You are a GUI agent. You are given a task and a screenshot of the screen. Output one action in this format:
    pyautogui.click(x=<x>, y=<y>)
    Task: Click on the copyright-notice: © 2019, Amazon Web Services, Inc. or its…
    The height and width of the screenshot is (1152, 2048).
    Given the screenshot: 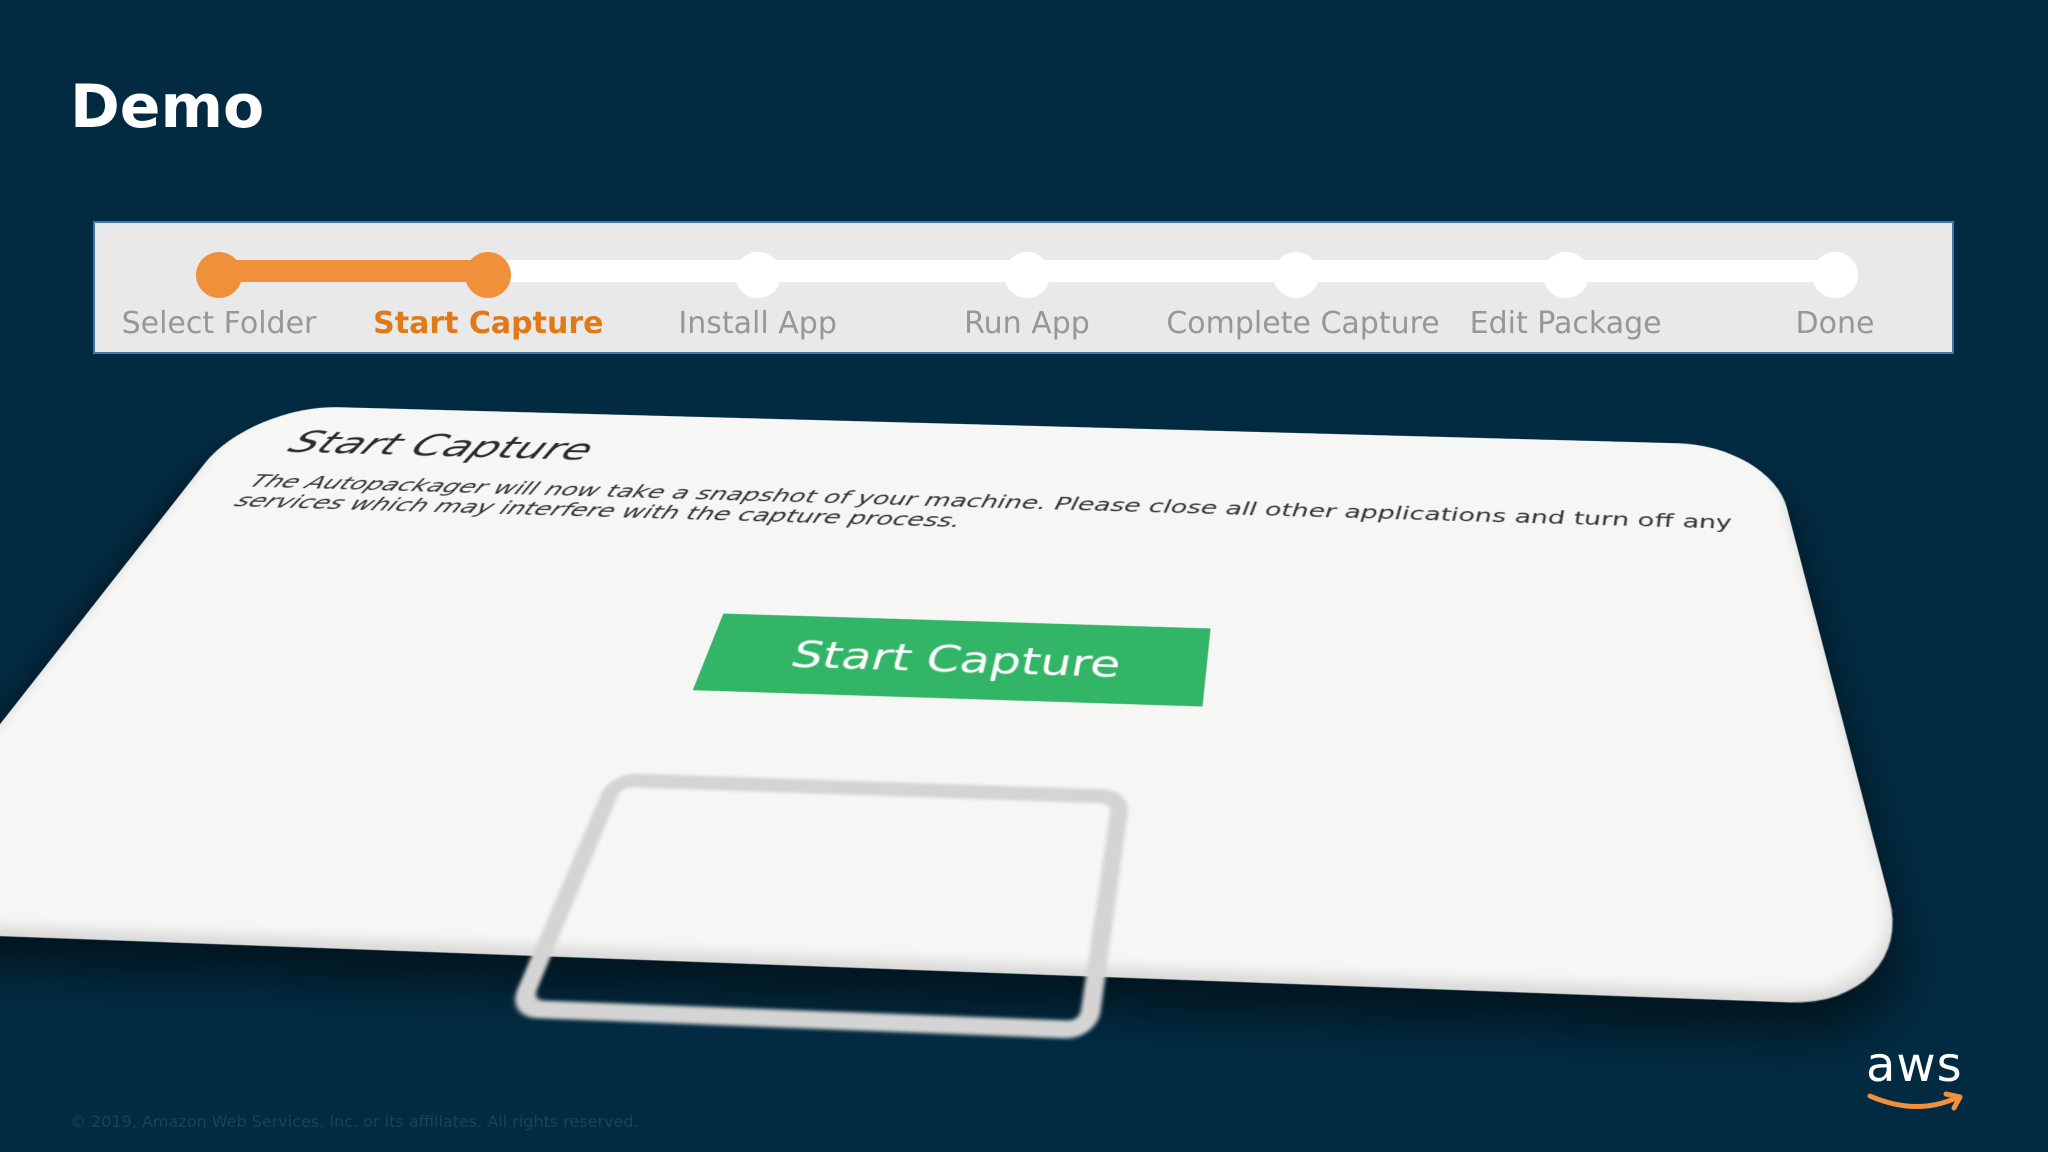 What is the action you would take?
    pyautogui.click(x=354, y=1121)
    